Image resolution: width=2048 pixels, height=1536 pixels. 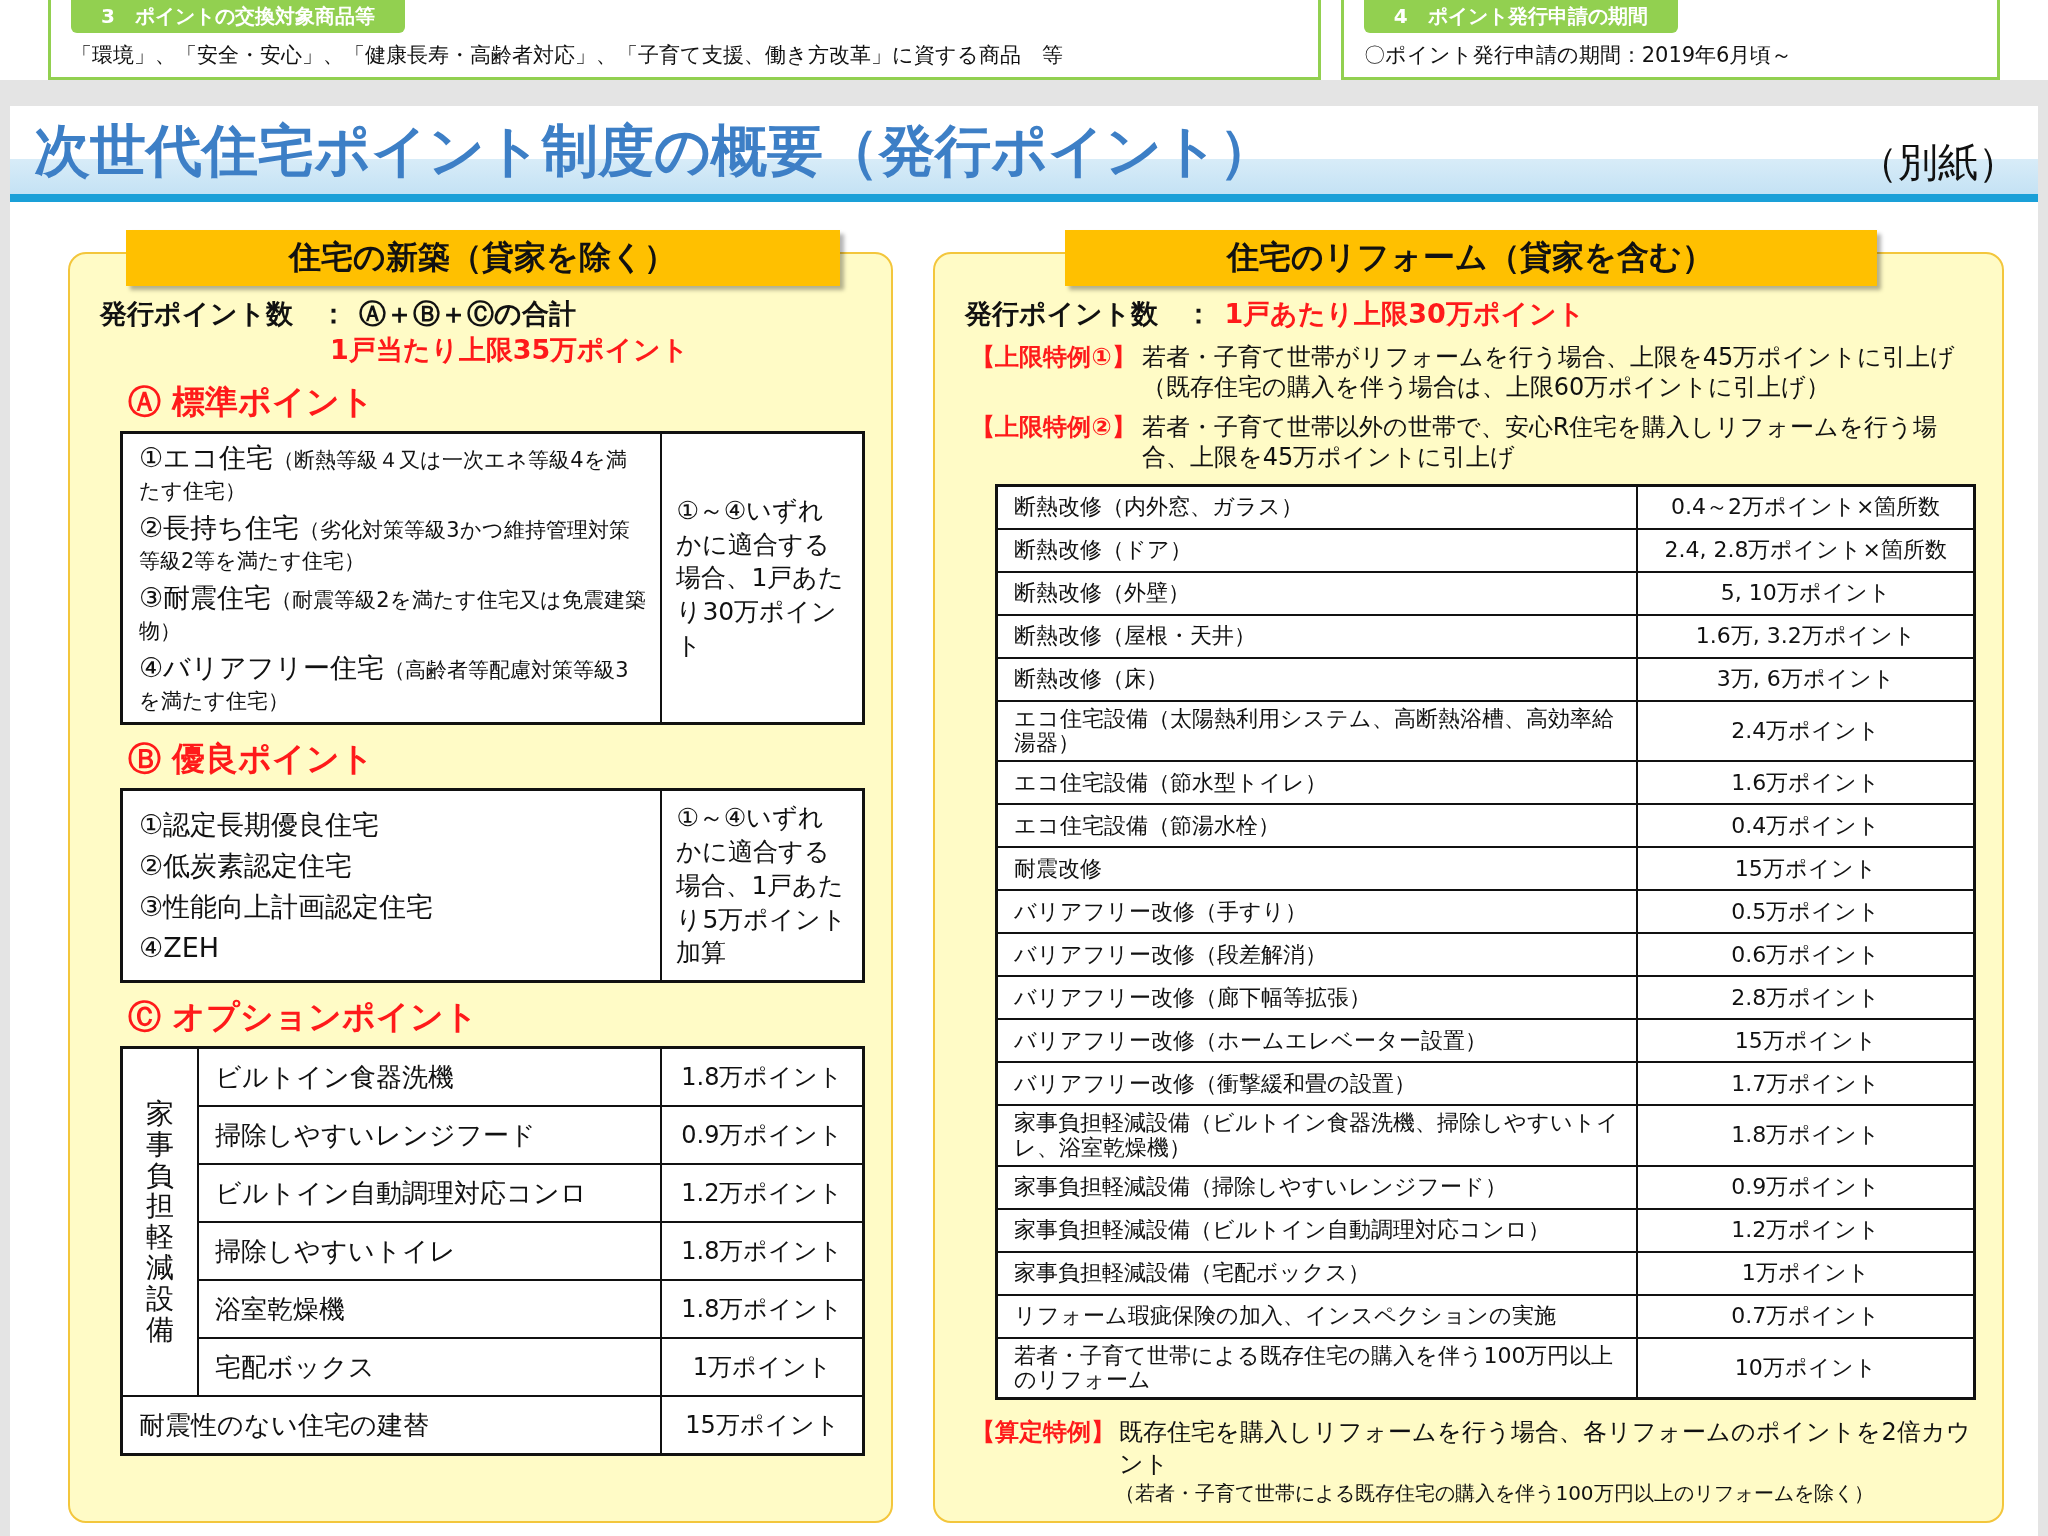 I want to click on table-cell: 1.6万ポイント, so click(x=1805, y=784).